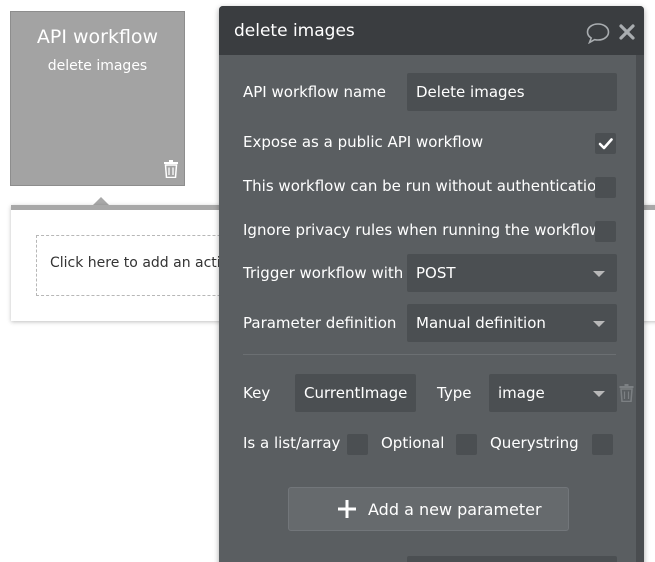 The width and height of the screenshot is (655, 562). I want to click on section-divider, so click(429, 354).